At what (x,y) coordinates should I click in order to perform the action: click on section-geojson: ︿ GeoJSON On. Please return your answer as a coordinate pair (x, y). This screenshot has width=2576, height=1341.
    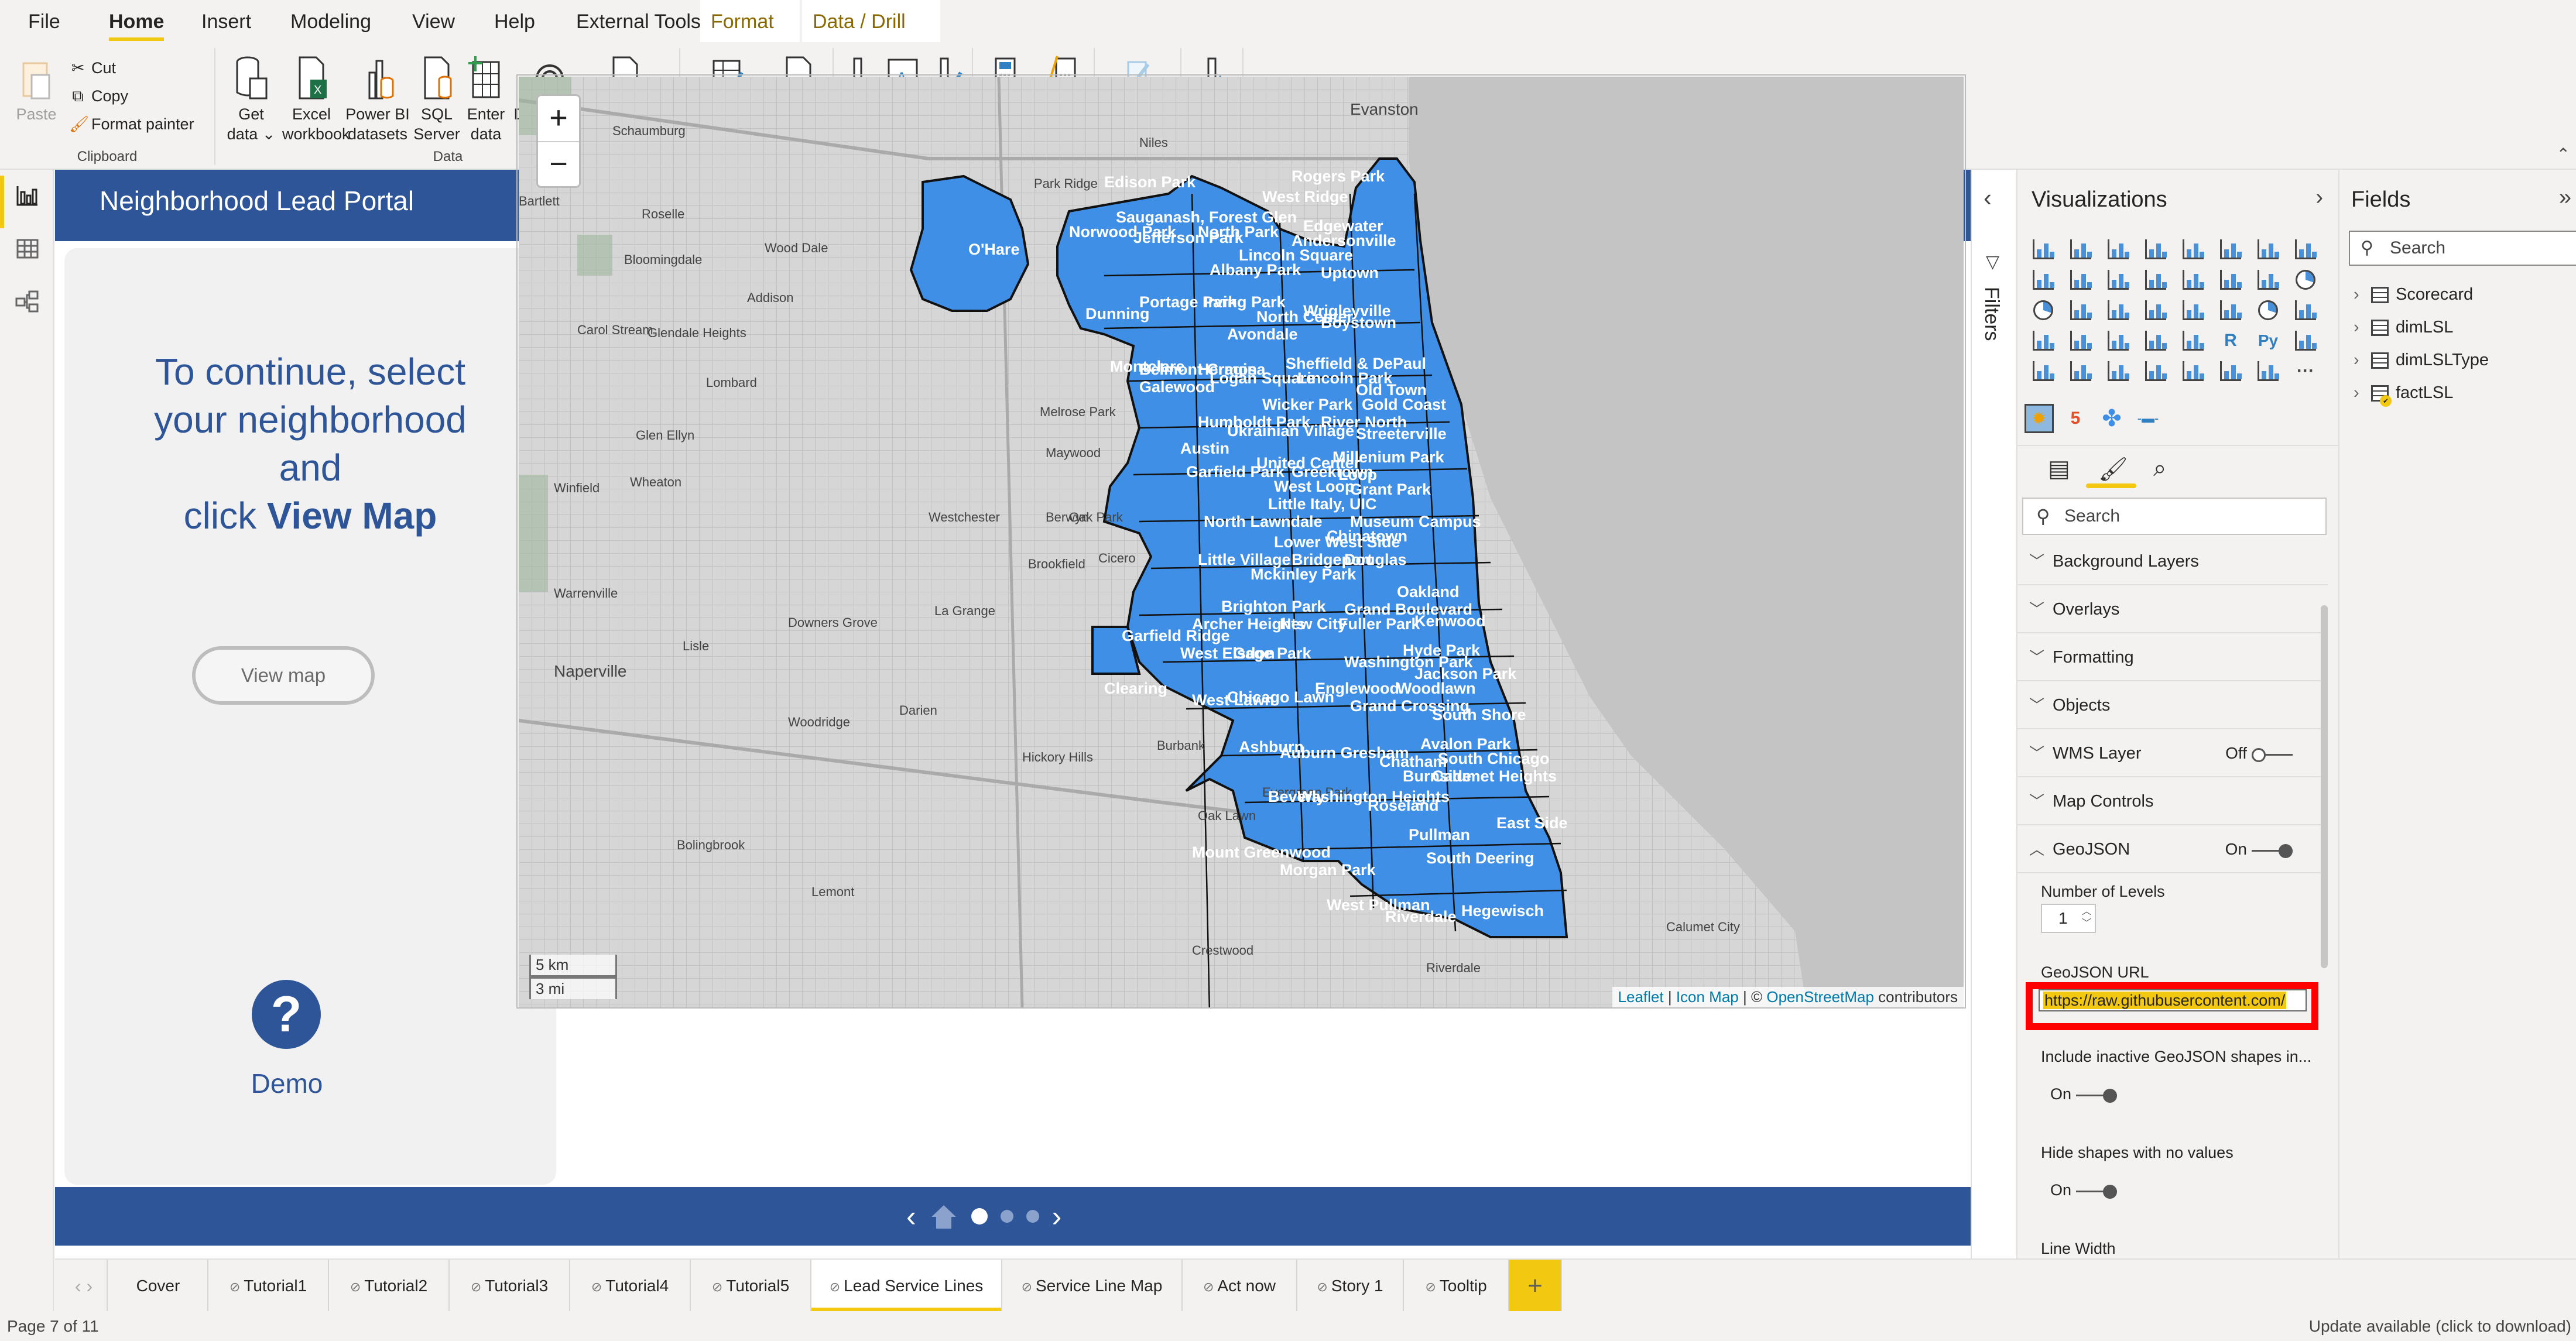
    Looking at the image, I should click on (2172, 849).